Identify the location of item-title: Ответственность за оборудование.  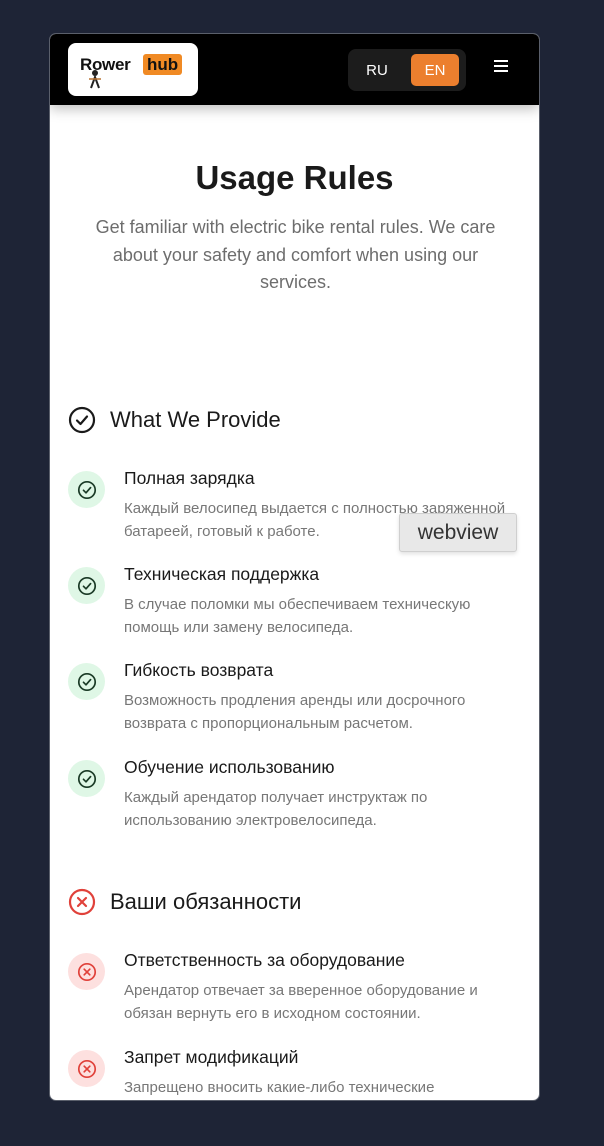
(264, 960).